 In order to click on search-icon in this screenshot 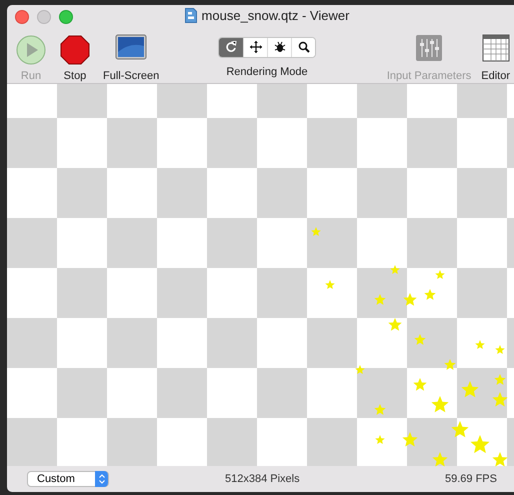, I will do `click(304, 47)`.